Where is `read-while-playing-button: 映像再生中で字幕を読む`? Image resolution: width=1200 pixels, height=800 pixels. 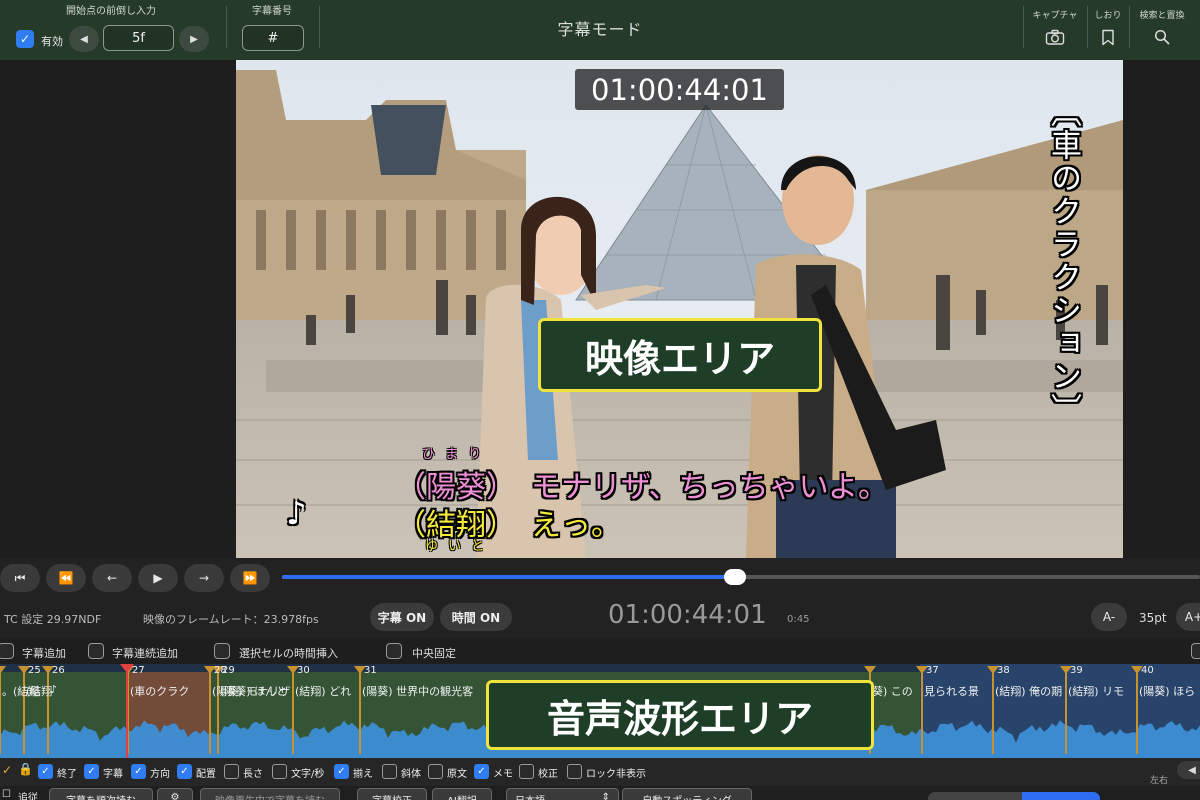
read-while-playing-button: 映像再生中で字幕を読む is located at coordinates (270, 794).